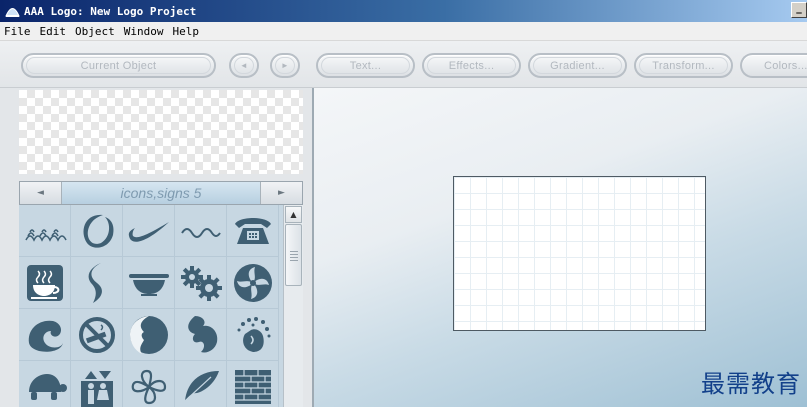  Describe the element at coordinates (144, 31) in the screenshot. I see `menu-window: Window` at that location.